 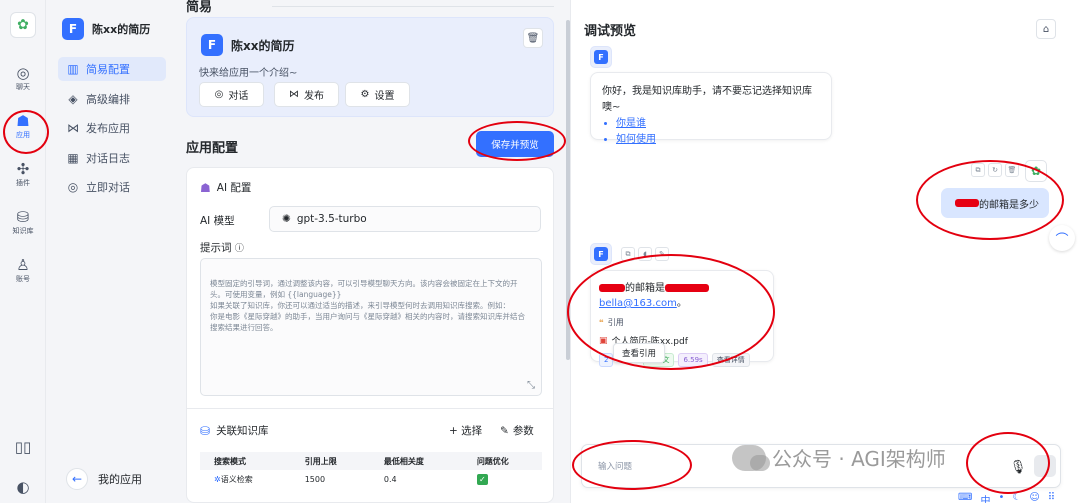 I want to click on rail-item-label: 账号, so click(x=23, y=278).